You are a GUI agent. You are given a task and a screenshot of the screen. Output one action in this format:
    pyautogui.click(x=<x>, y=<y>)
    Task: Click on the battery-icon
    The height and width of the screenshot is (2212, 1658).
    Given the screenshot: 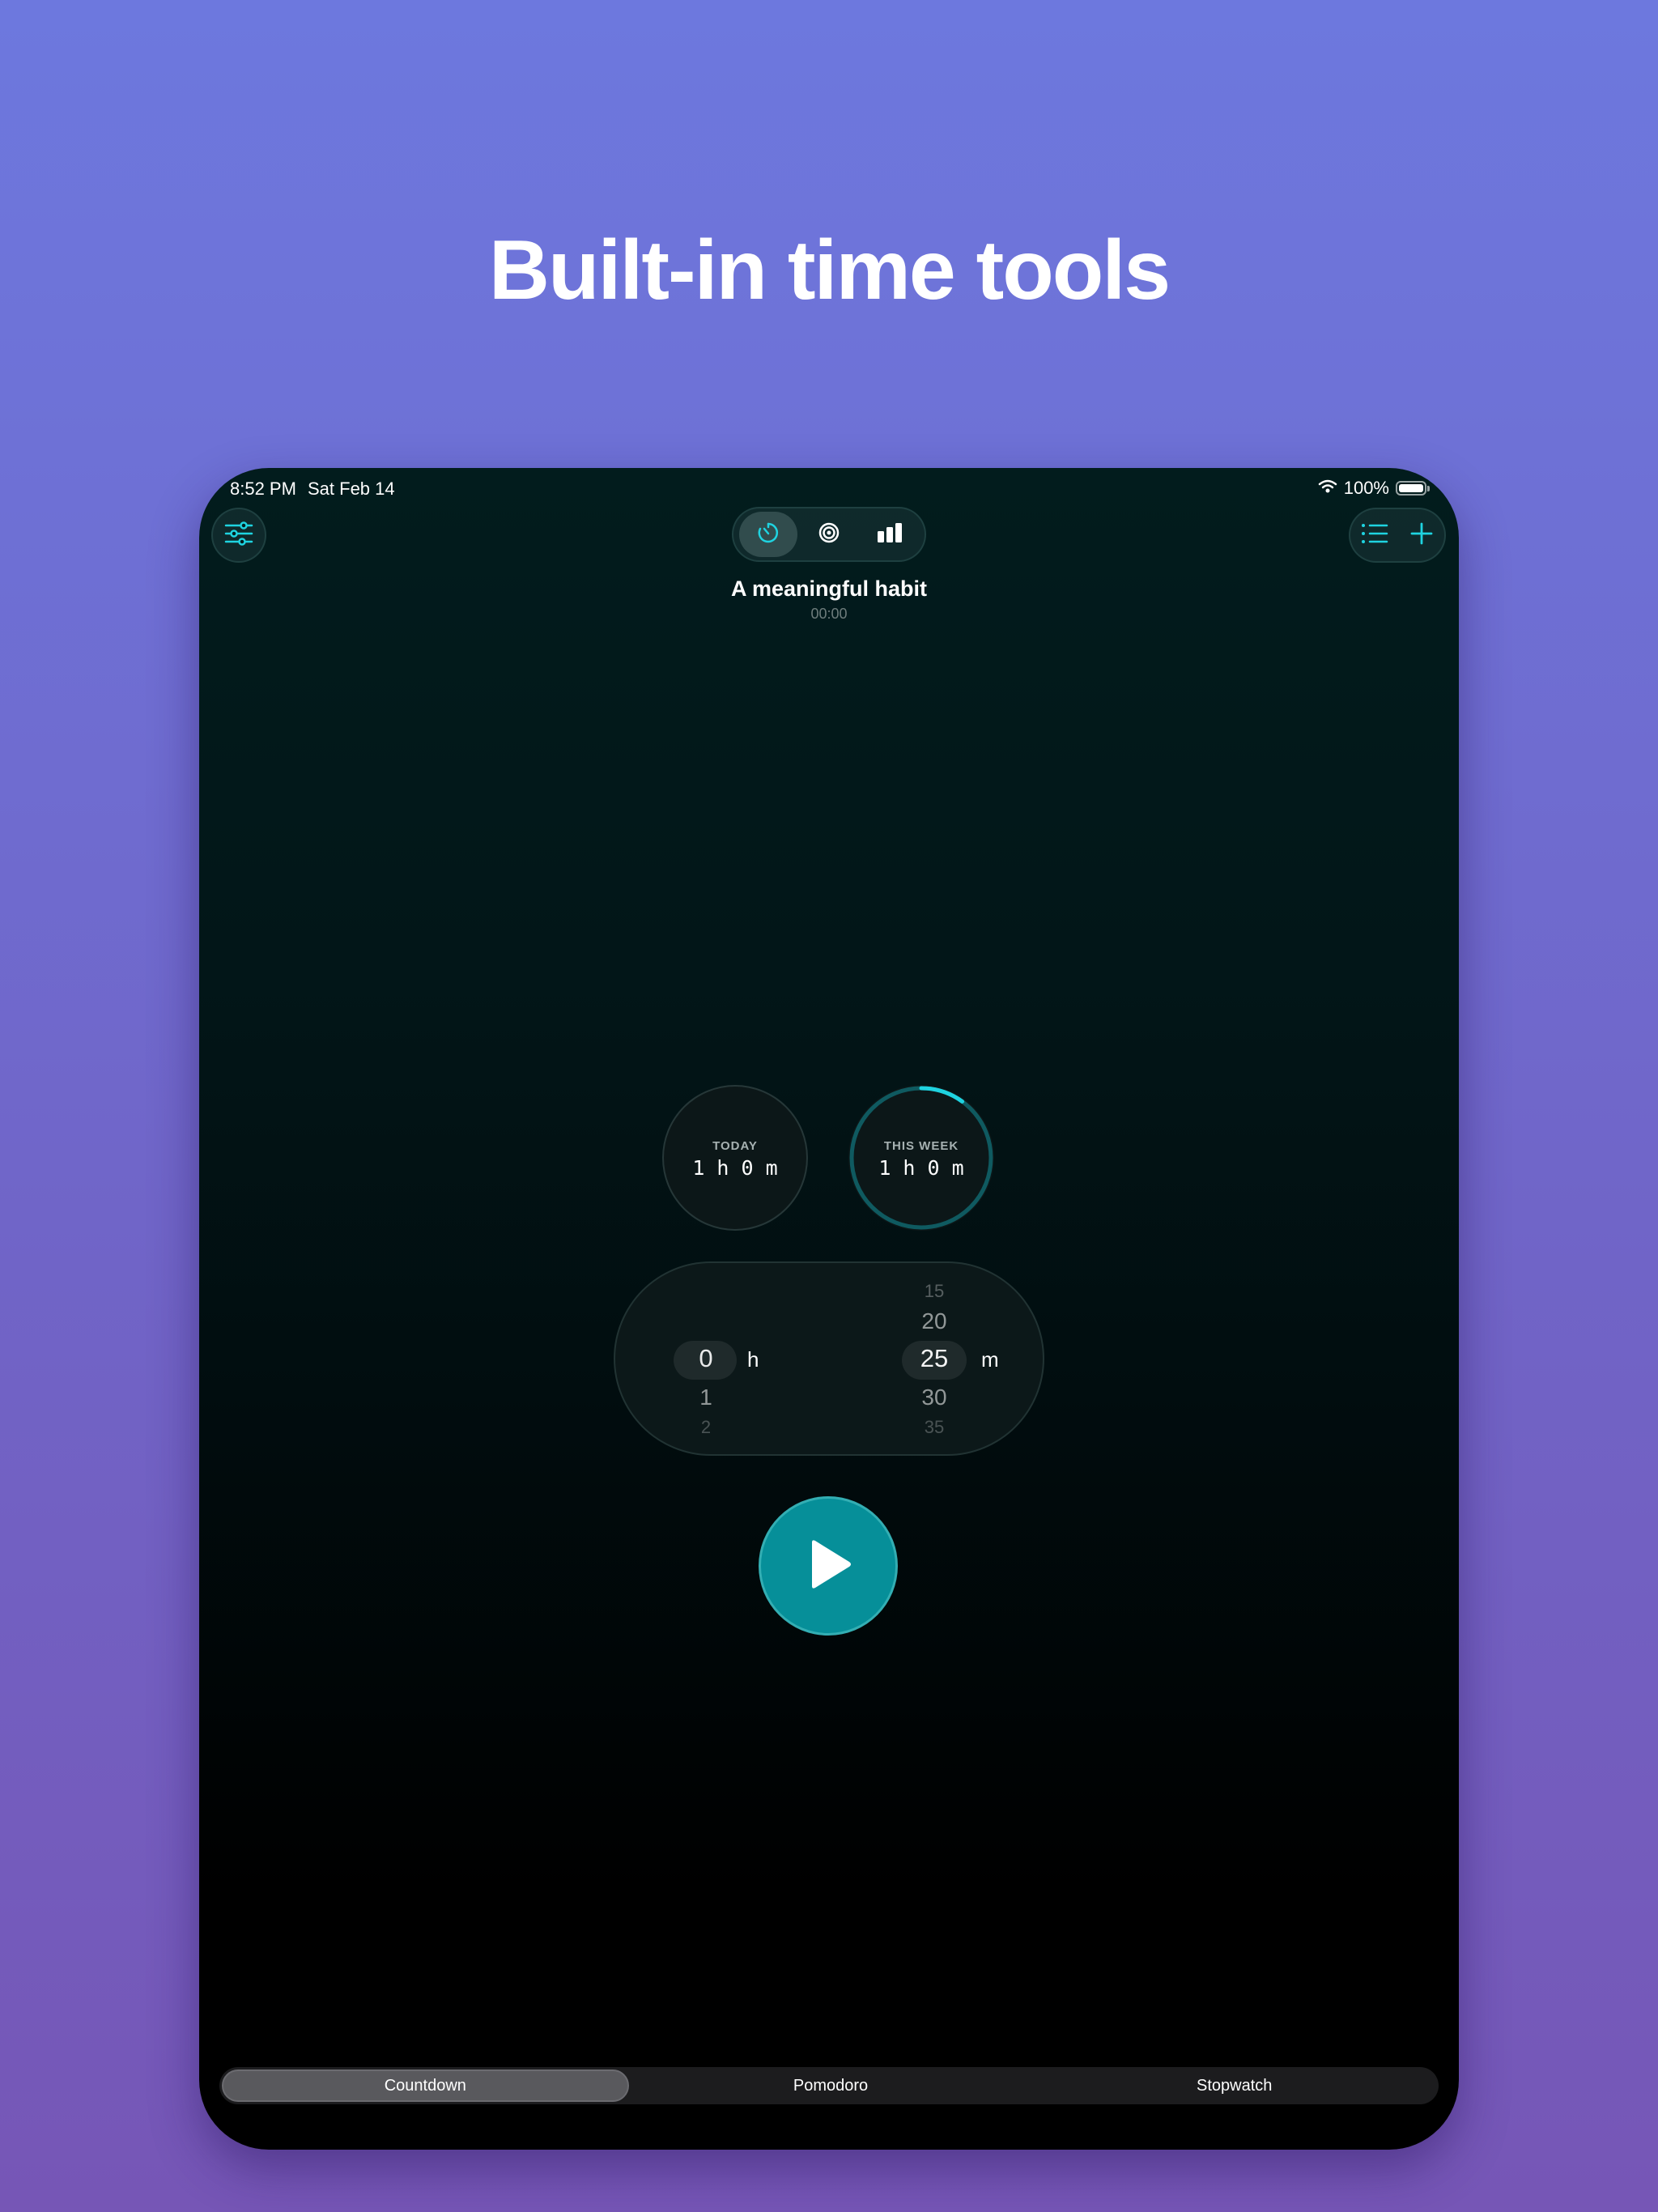 What is the action you would take?
    pyautogui.click(x=1413, y=489)
    